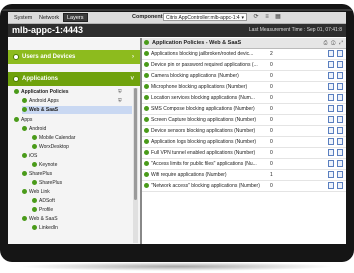 The width and height of the screenshot is (354, 273). What do you see at coordinates (189, 175) in the screenshot?
I see `measure-name: Wifi require applications (Number)` at bounding box center [189, 175].